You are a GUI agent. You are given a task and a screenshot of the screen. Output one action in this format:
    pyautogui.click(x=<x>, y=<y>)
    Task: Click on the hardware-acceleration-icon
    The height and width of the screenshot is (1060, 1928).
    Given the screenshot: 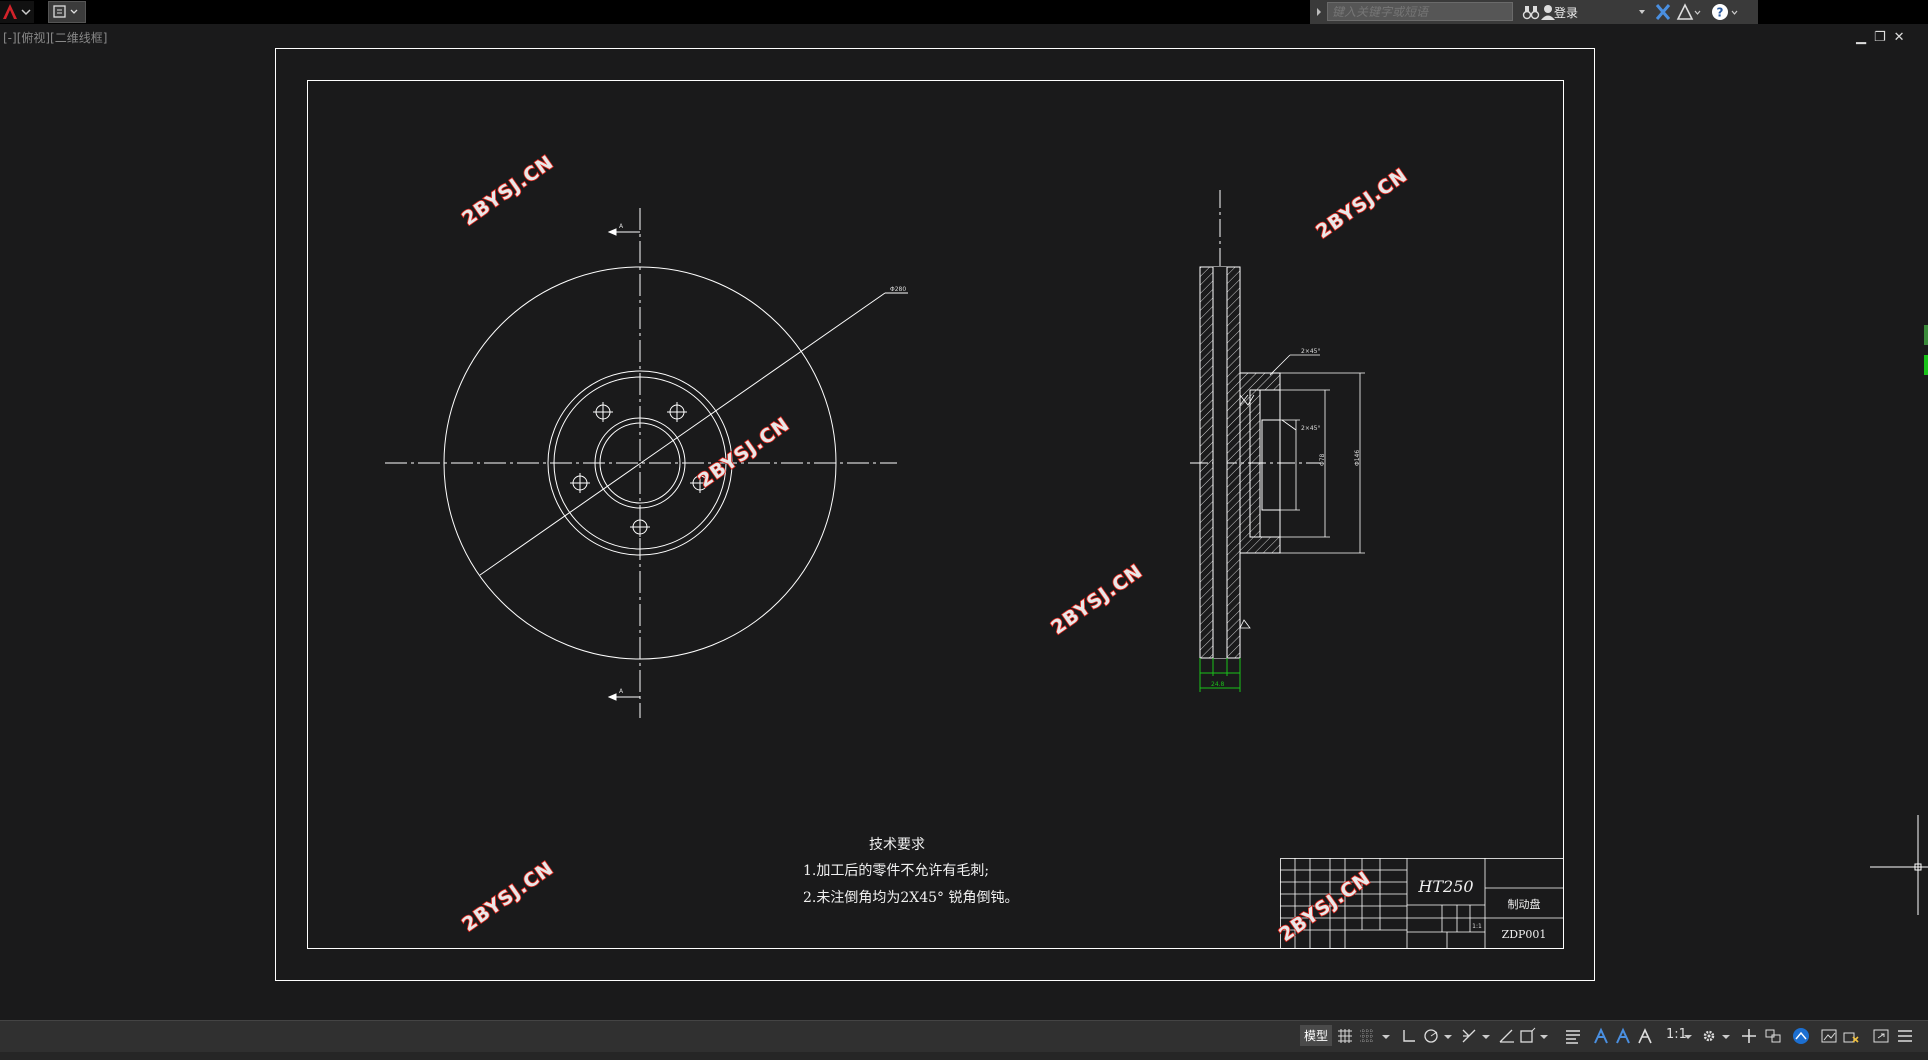 What is the action you would take?
    pyautogui.click(x=1801, y=1036)
    